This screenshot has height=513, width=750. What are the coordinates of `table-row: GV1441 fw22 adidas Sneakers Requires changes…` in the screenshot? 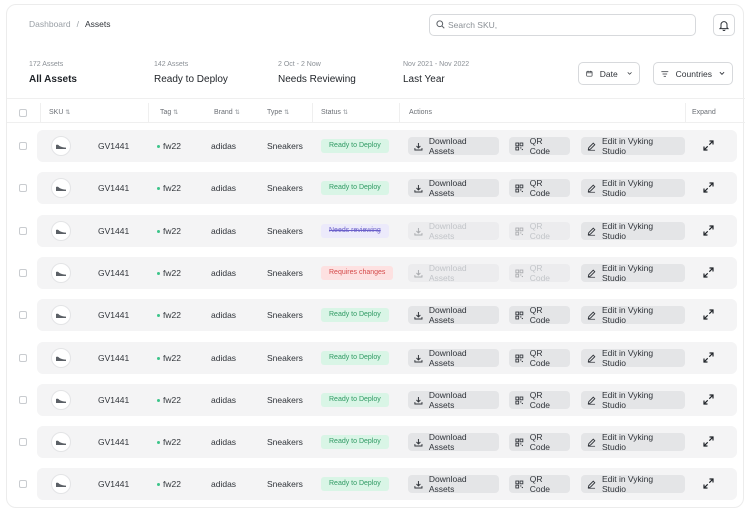 It's located at (387, 273).